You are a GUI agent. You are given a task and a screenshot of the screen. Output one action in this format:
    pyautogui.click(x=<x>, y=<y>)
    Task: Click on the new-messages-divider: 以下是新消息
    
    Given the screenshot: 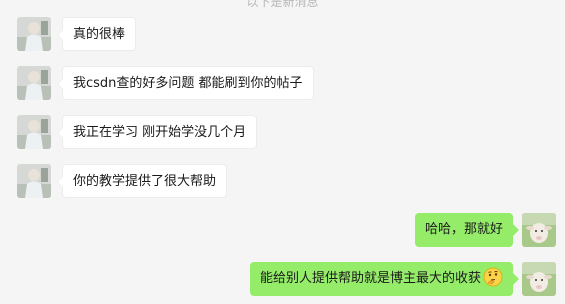 What is the action you would take?
    pyautogui.click(x=282, y=4)
    